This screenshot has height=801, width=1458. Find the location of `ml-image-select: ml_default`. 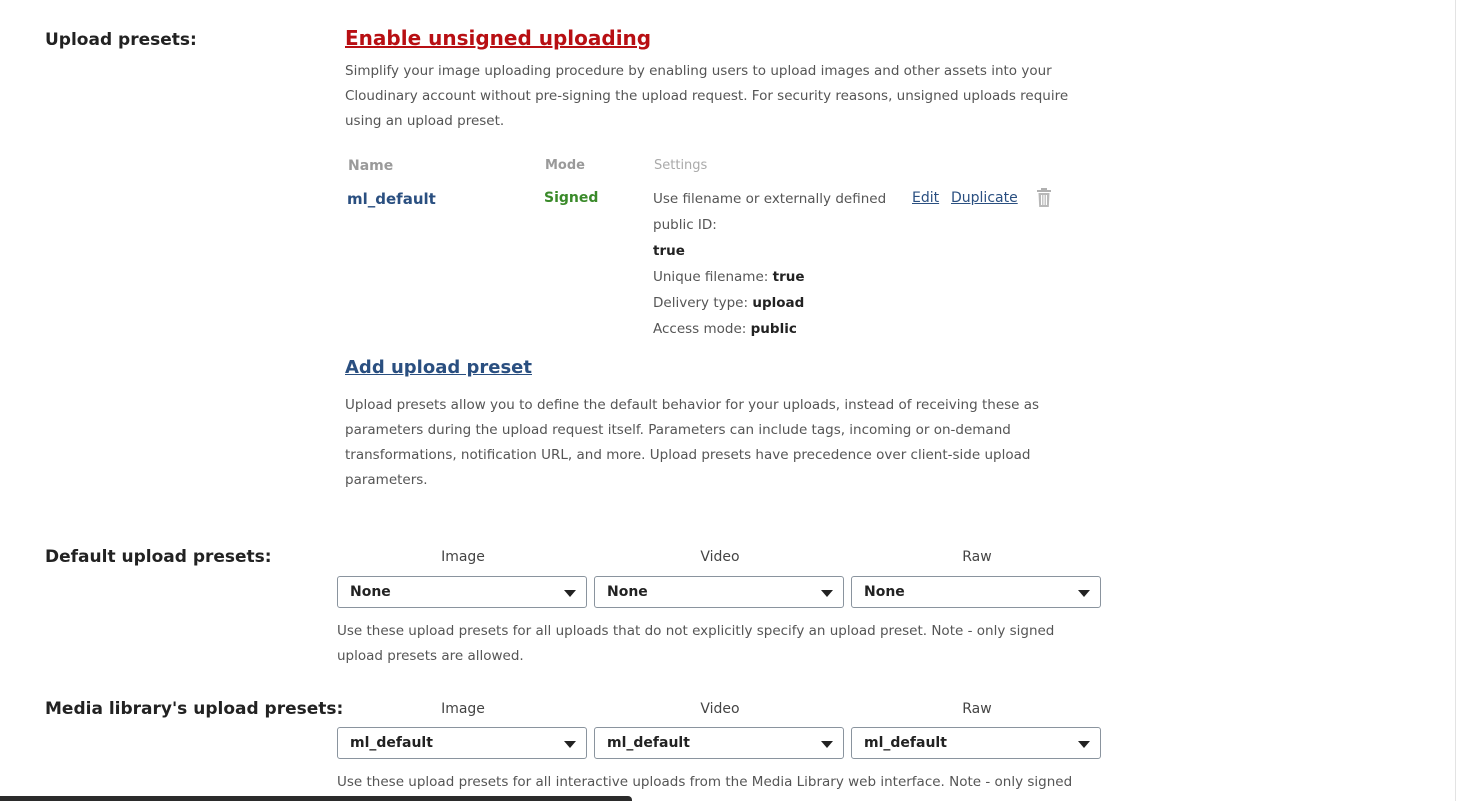

ml-image-select: ml_default is located at coordinates (462, 743).